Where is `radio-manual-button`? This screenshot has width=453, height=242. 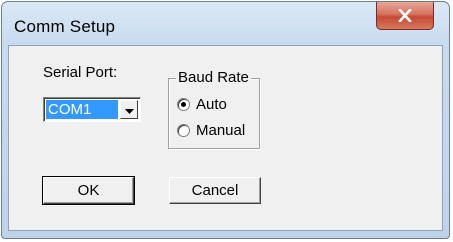 radio-manual-button is located at coordinates (183, 130).